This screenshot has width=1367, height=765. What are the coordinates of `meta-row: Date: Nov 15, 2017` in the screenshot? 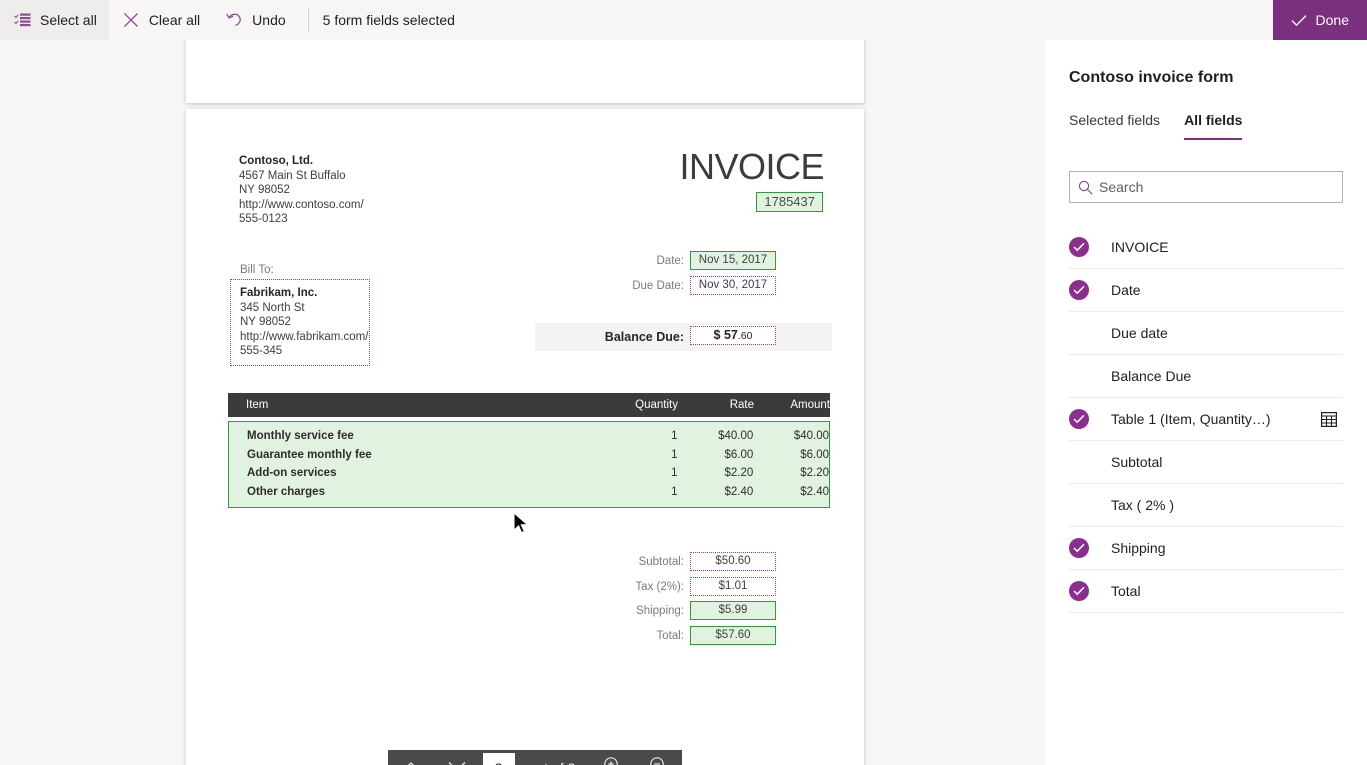 It's located at (683, 263).